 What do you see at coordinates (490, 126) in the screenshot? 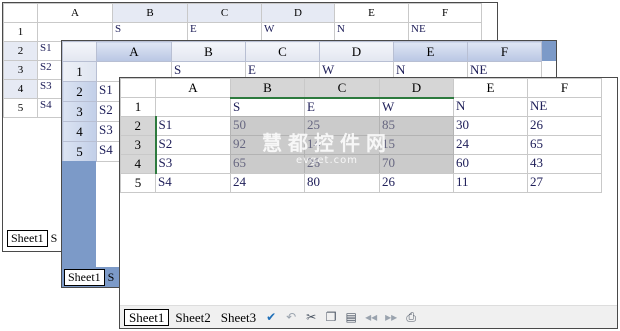
I see `cell: 30` at bounding box center [490, 126].